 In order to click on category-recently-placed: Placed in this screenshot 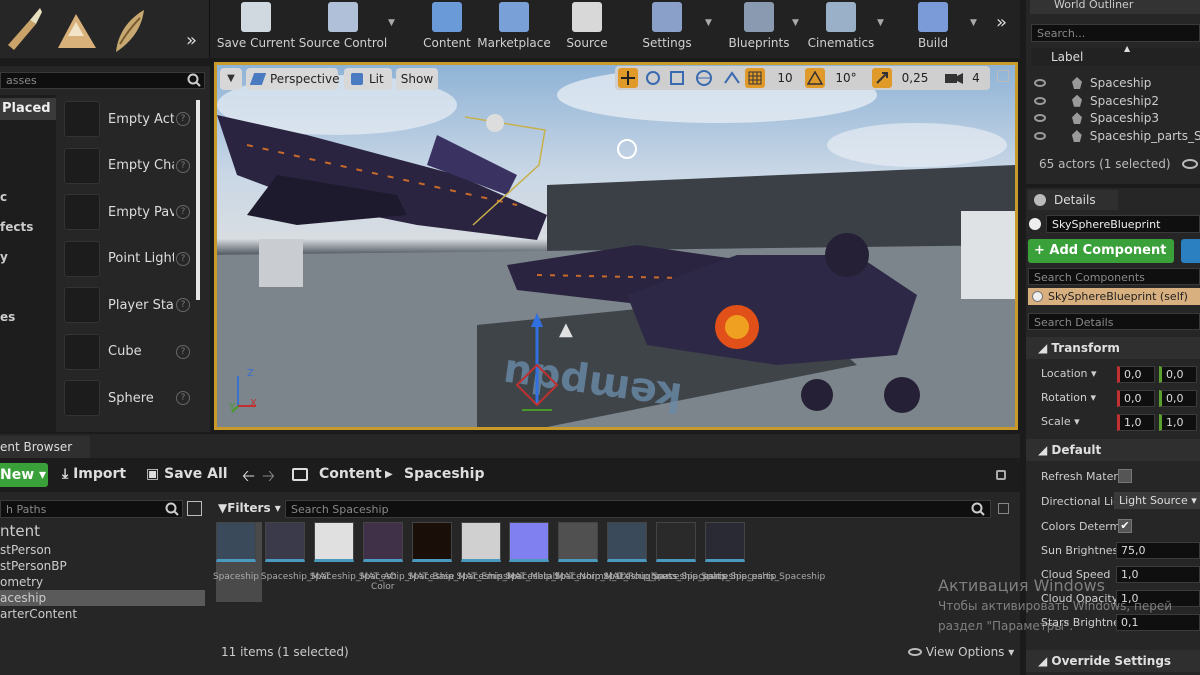, I will do `click(28, 109)`.